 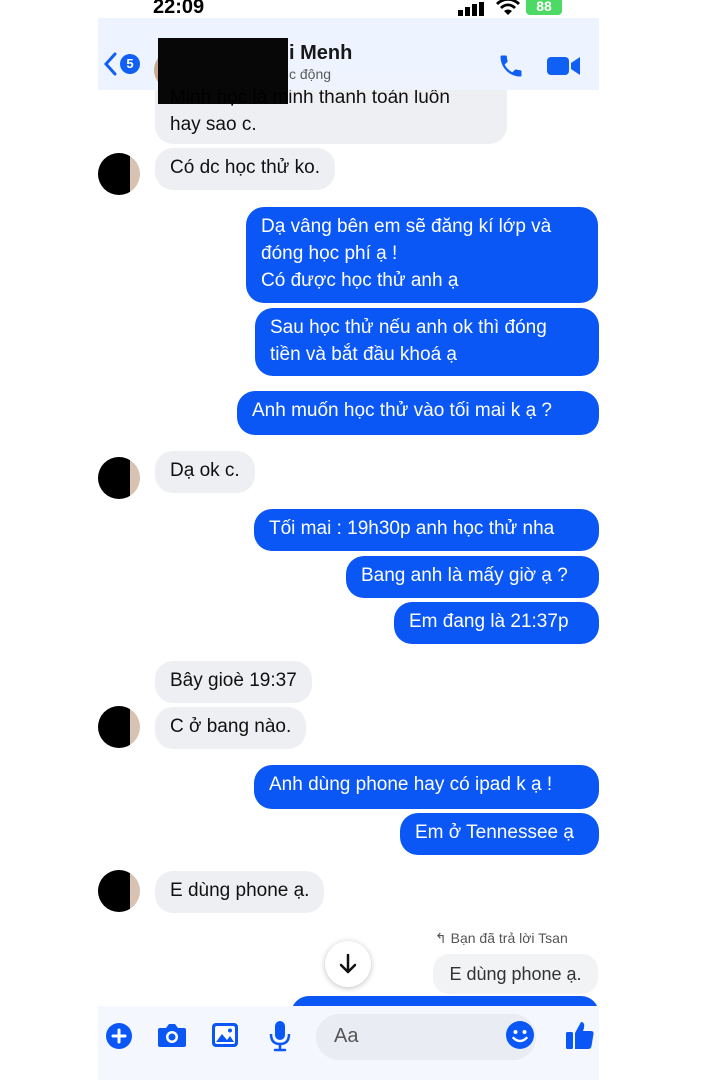 What do you see at coordinates (441, 938) in the screenshot?
I see `reply-arrow-icon: ↰` at bounding box center [441, 938].